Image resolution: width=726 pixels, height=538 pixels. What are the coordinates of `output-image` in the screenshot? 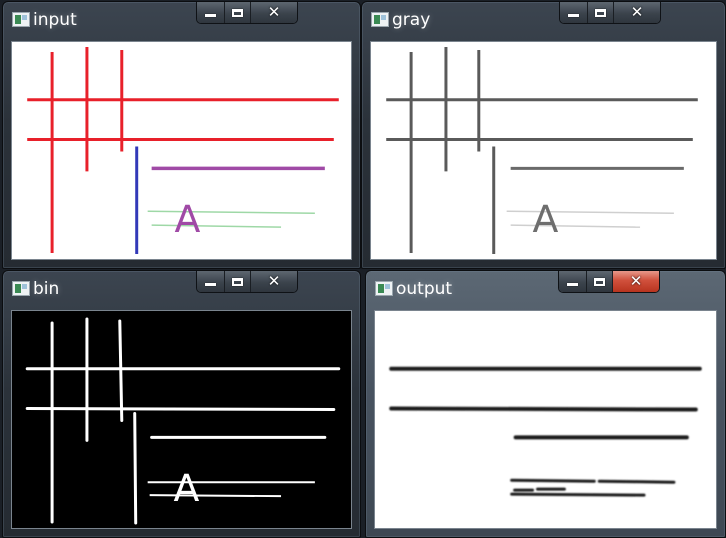 It's located at (545, 431).